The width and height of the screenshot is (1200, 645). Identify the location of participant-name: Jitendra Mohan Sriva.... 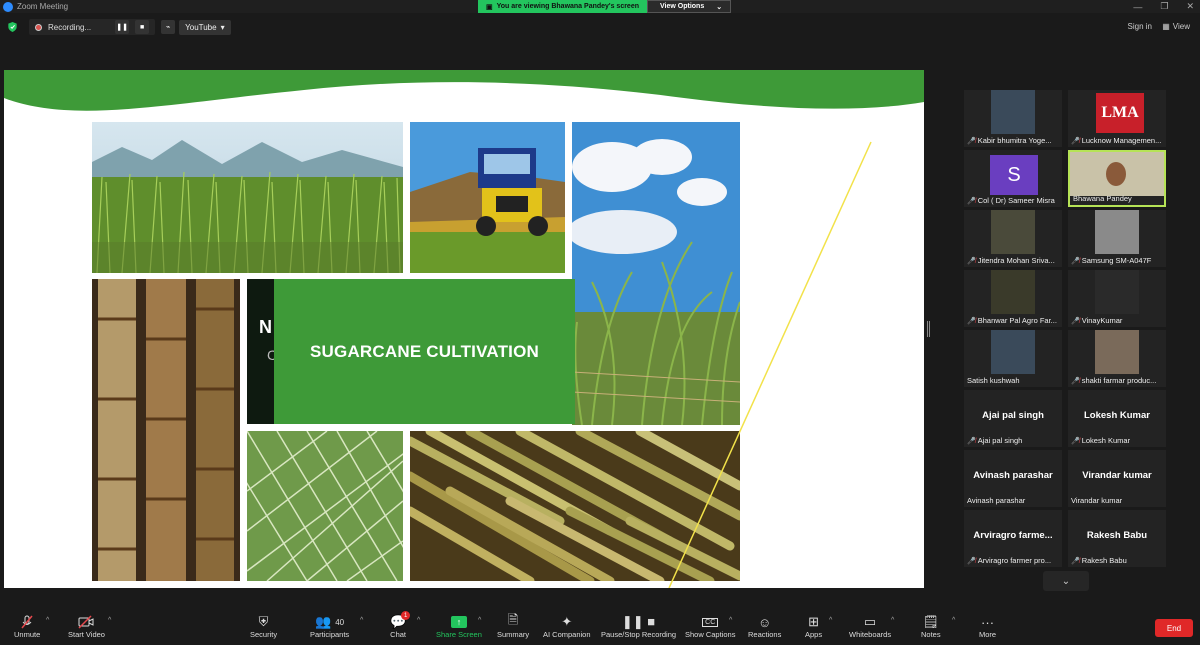
(1016, 260).